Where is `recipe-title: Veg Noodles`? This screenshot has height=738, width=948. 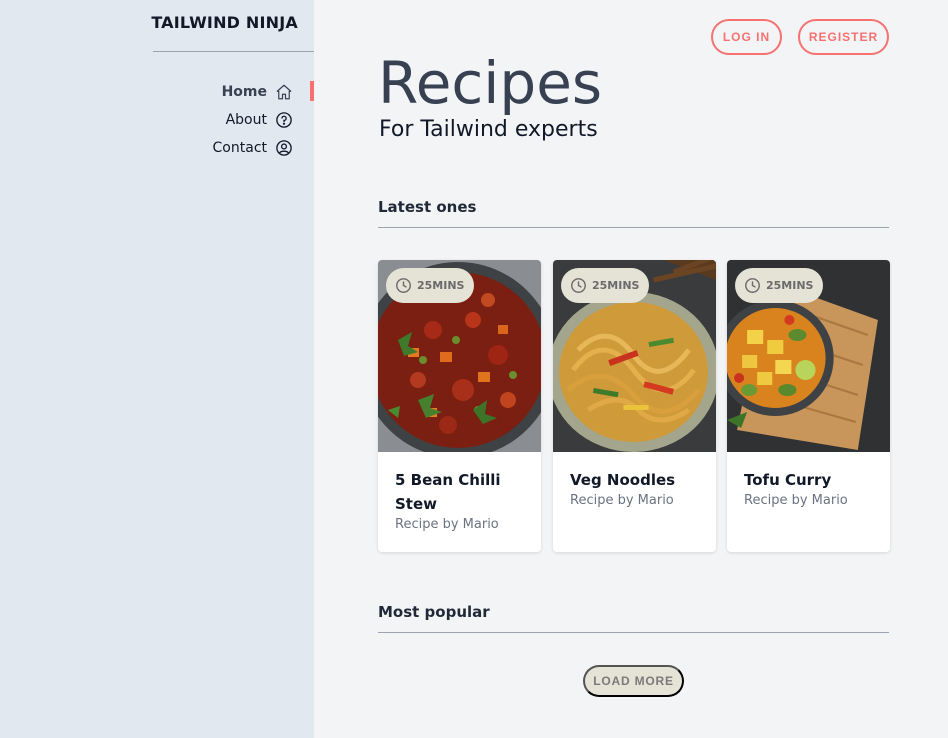
recipe-title: Veg Noodles is located at coordinates (623, 480).